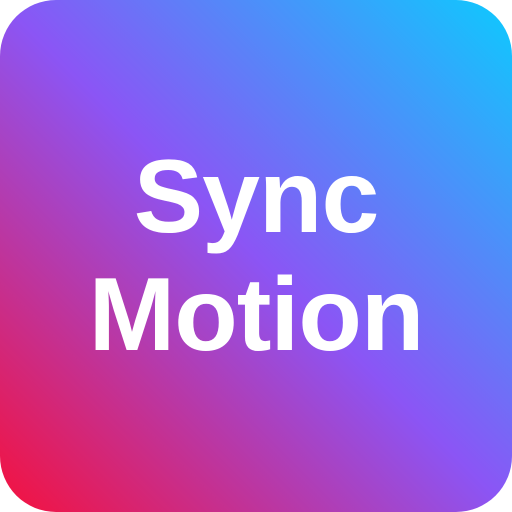 The height and width of the screenshot is (512, 512). I want to click on wordmark-line-sync: Sync, so click(256, 197).